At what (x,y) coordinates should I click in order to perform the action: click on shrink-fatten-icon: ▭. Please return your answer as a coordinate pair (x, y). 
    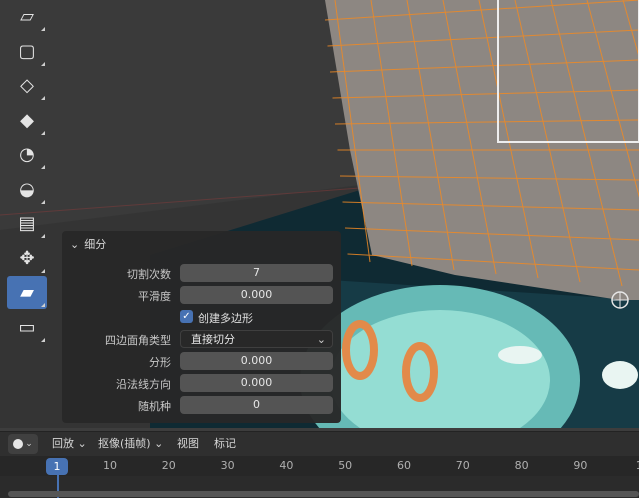
    Looking at the image, I should click on (27, 327).